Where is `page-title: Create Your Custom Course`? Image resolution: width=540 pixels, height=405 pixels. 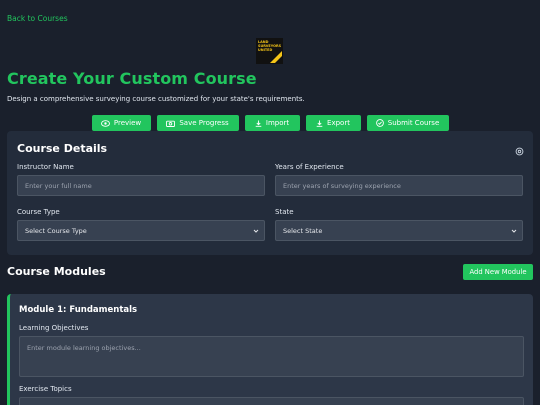
page-title: Create Your Custom Course is located at coordinates (132, 78).